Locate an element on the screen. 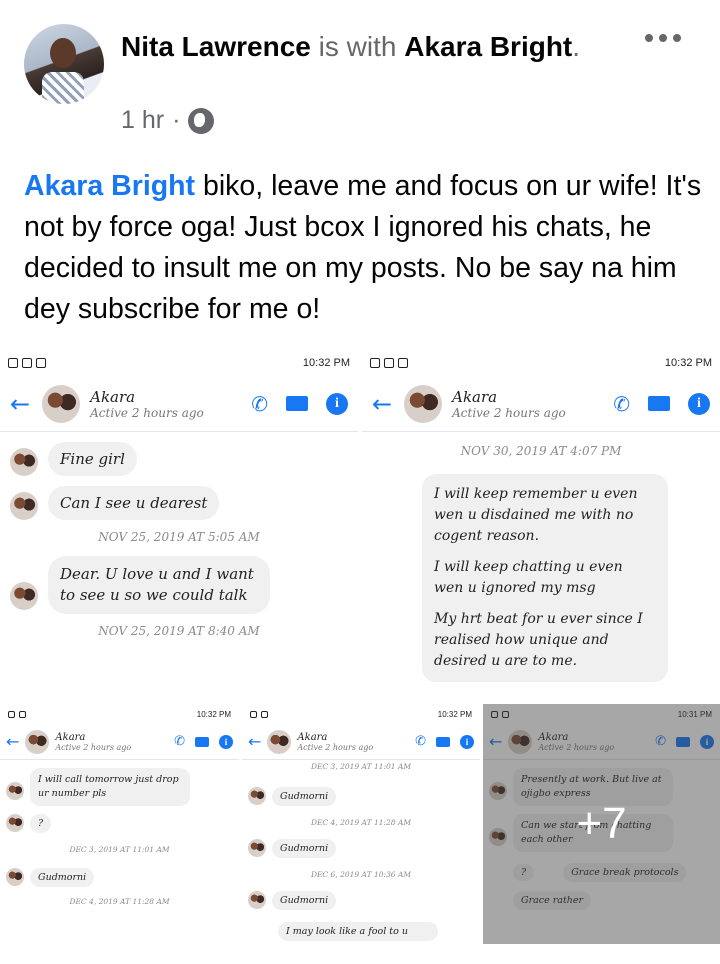 This screenshot has width=720, height=964. author-avatar is located at coordinates (64, 64).